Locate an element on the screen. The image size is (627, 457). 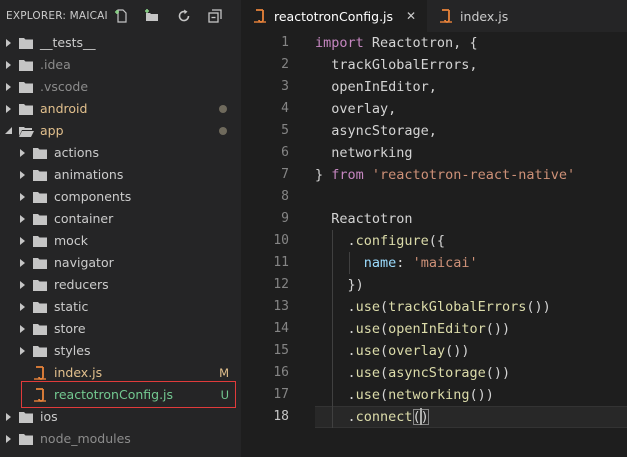
code-line: 18 .connect() is located at coordinates (434, 417).